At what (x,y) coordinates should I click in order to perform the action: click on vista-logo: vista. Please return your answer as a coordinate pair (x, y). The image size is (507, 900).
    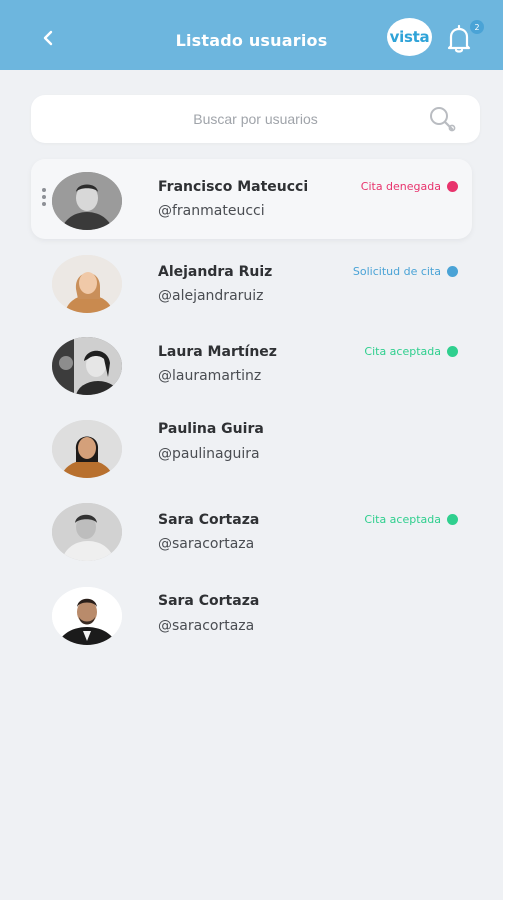
    Looking at the image, I should click on (409, 37).